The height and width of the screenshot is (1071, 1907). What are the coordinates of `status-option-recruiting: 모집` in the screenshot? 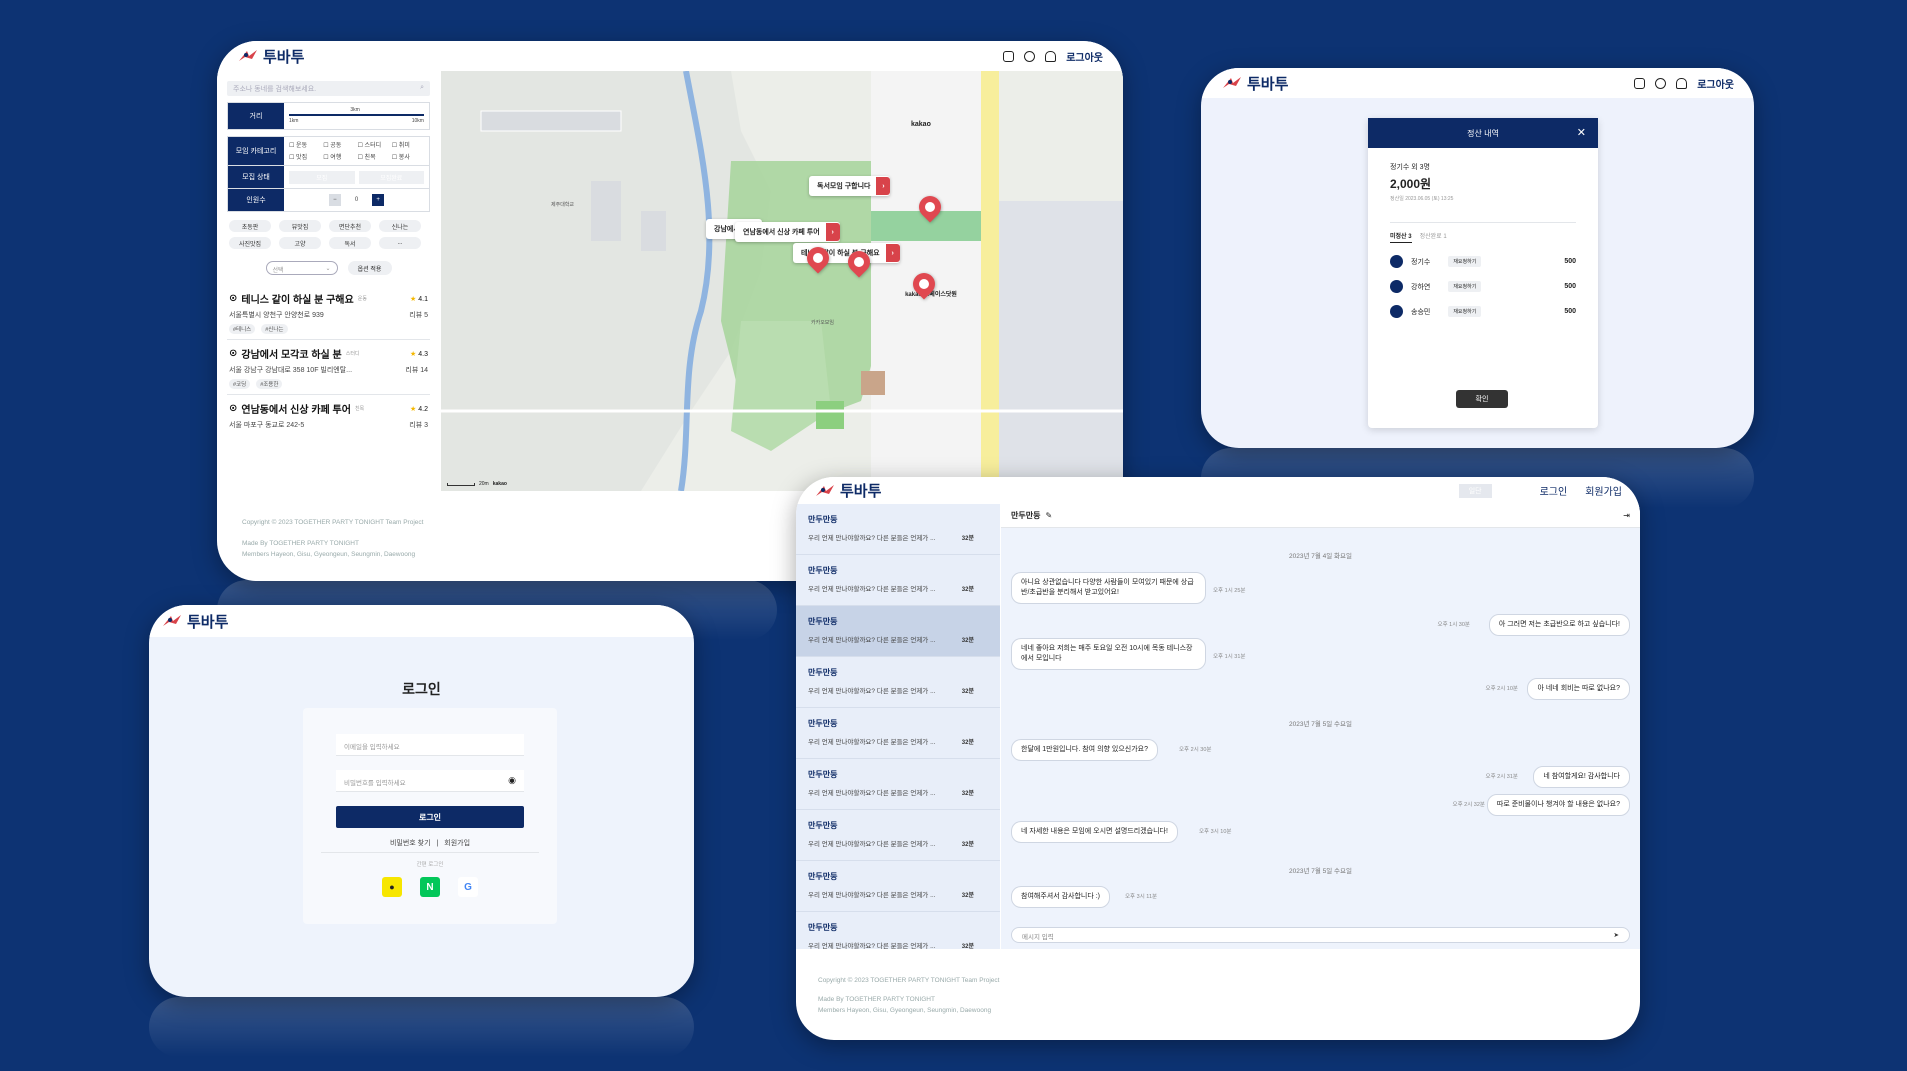 It's located at (322, 177).